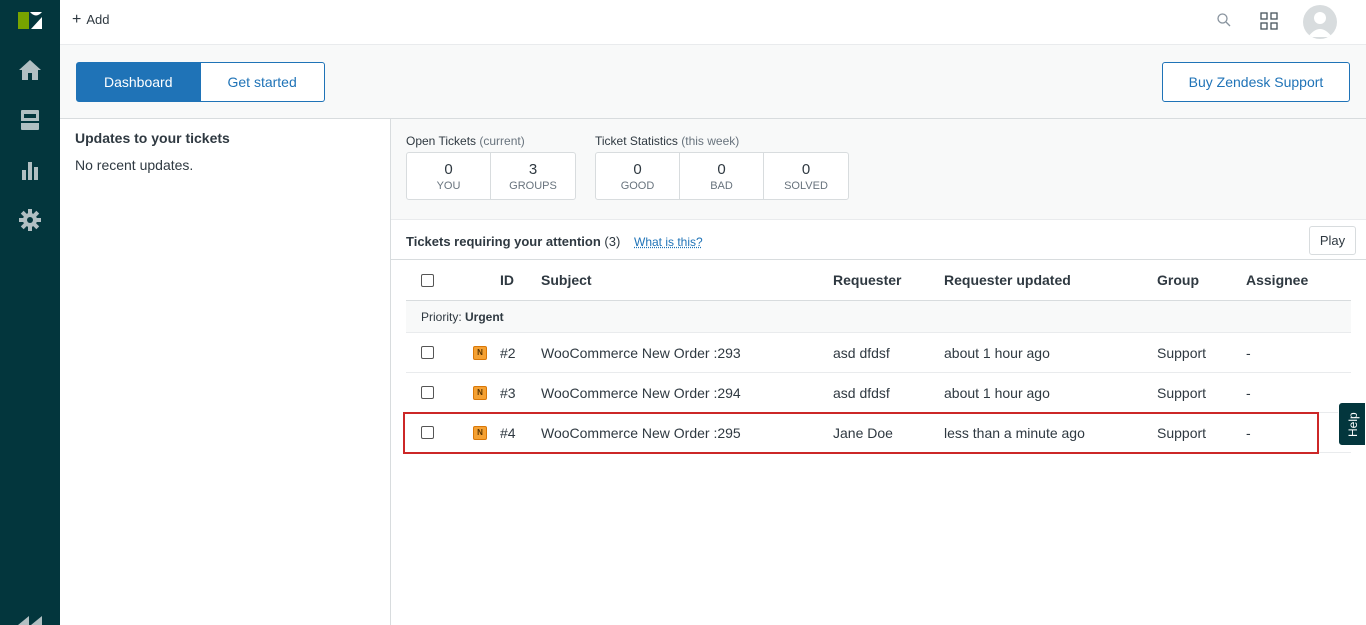  Describe the element at coordinates (449, 176) in the screenshot. I see `stat-box-you: 0 YOU` at that location.